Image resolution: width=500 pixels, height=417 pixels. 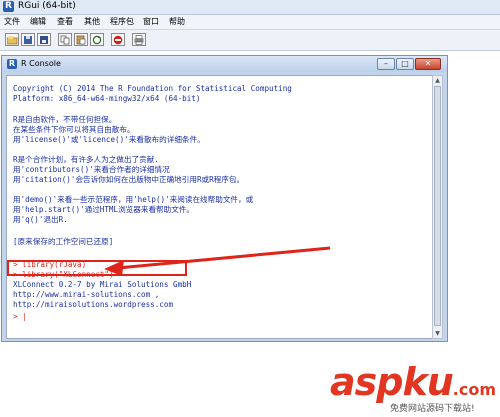 What do you see at coordinates (432, 409) in the screenshot?
I see `watermark-subtitle: 免费网站源码下载站!` at bounding box center [432, 409].